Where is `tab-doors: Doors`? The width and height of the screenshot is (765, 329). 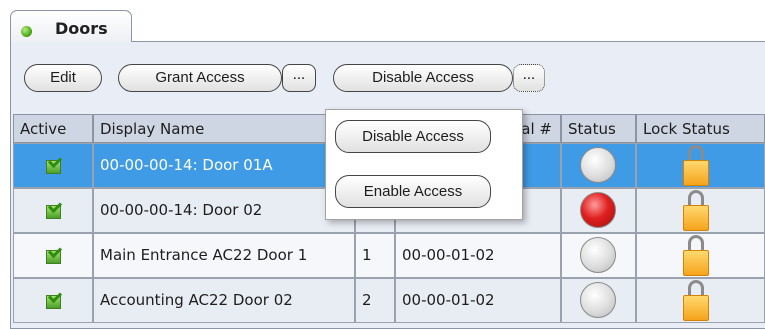
tab-doors: Doors is located at coordinates (71, 26).